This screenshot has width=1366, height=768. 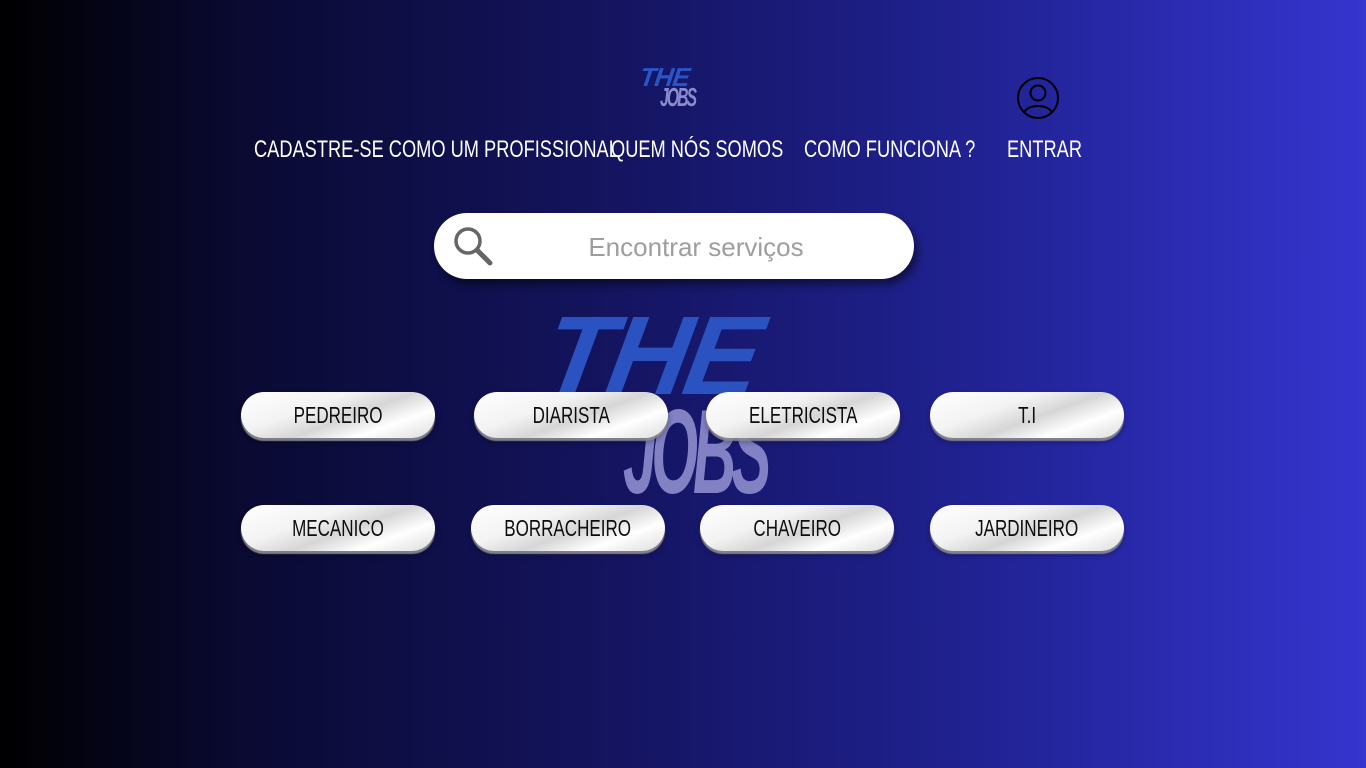 I want to click on category-pedreiro-button: PEDREIRO, so click(x=338, y=415).